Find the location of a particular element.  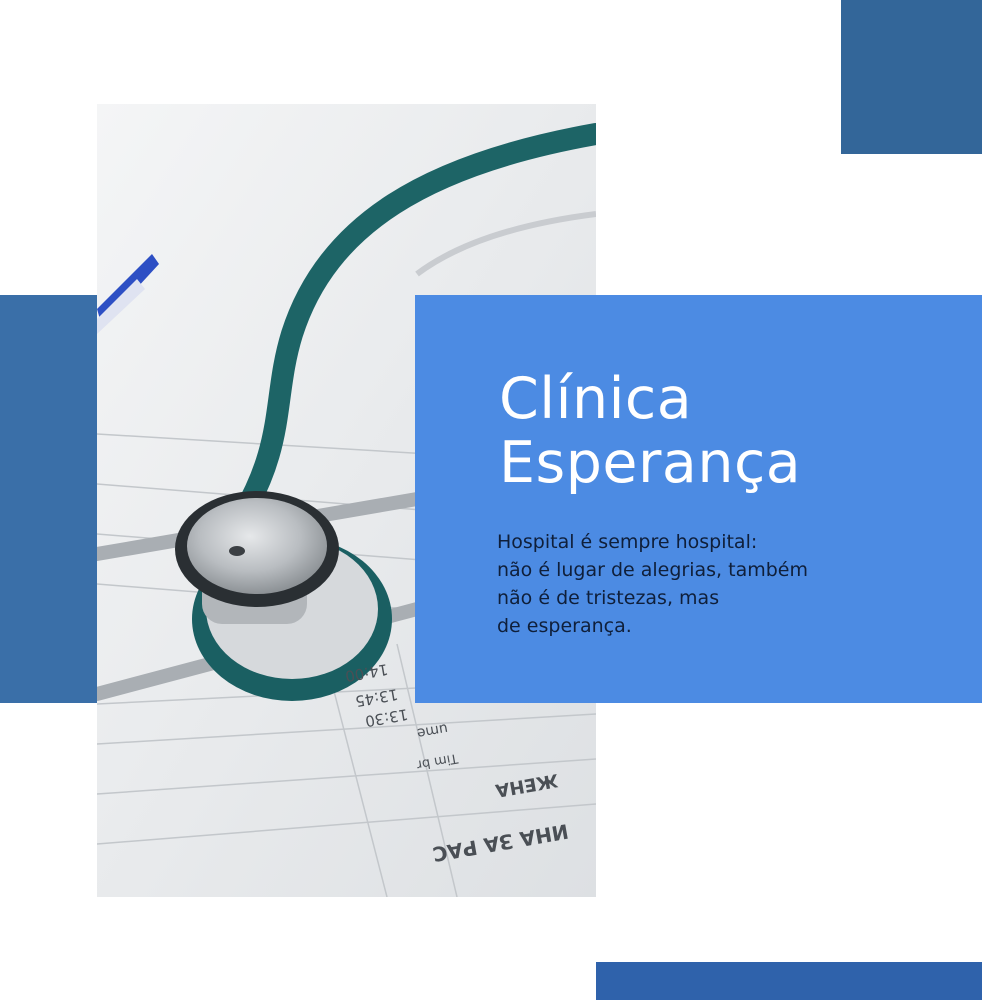

bottom-accent-bar is located at coordinates (789, 981).